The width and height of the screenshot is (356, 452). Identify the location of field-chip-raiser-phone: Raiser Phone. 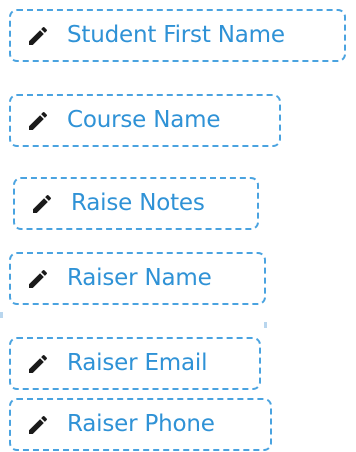
(140, 424).